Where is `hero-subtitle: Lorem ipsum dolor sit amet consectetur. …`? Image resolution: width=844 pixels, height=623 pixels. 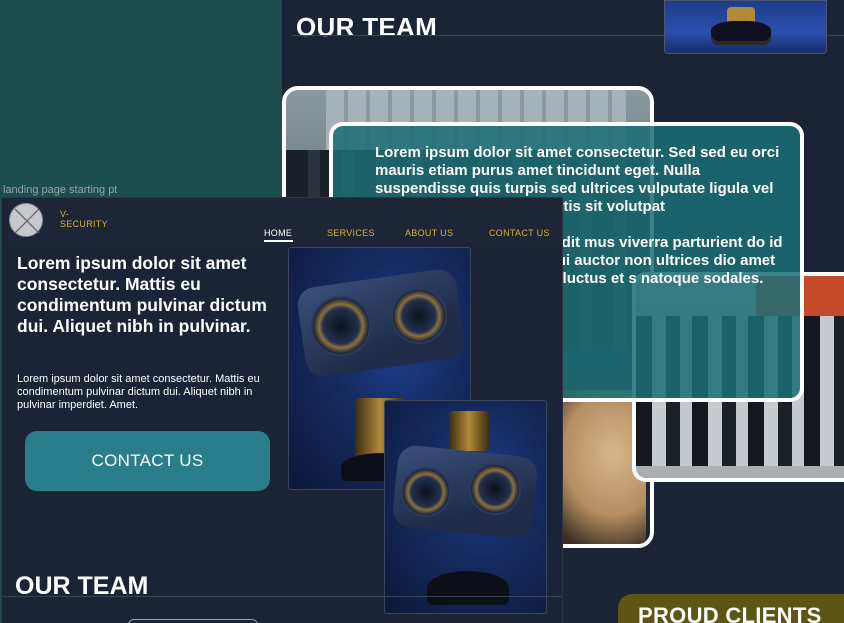 hero-subtitle: Lorem ipsum dolor sit amet consectetur. … is located at coordinates (138, 392).